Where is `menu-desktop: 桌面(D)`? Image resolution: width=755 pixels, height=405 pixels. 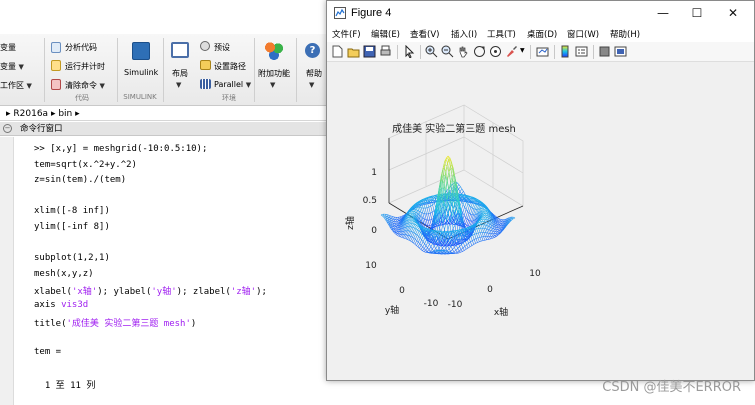
menu-desktop: 桌面(D) is located at coordinates (542, 34).